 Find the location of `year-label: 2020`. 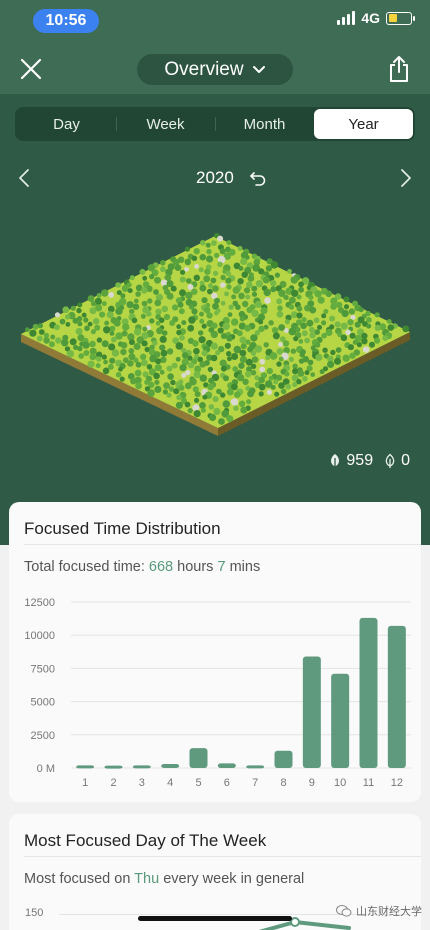

year-label: 2020 is located at coordinates (215, 177).